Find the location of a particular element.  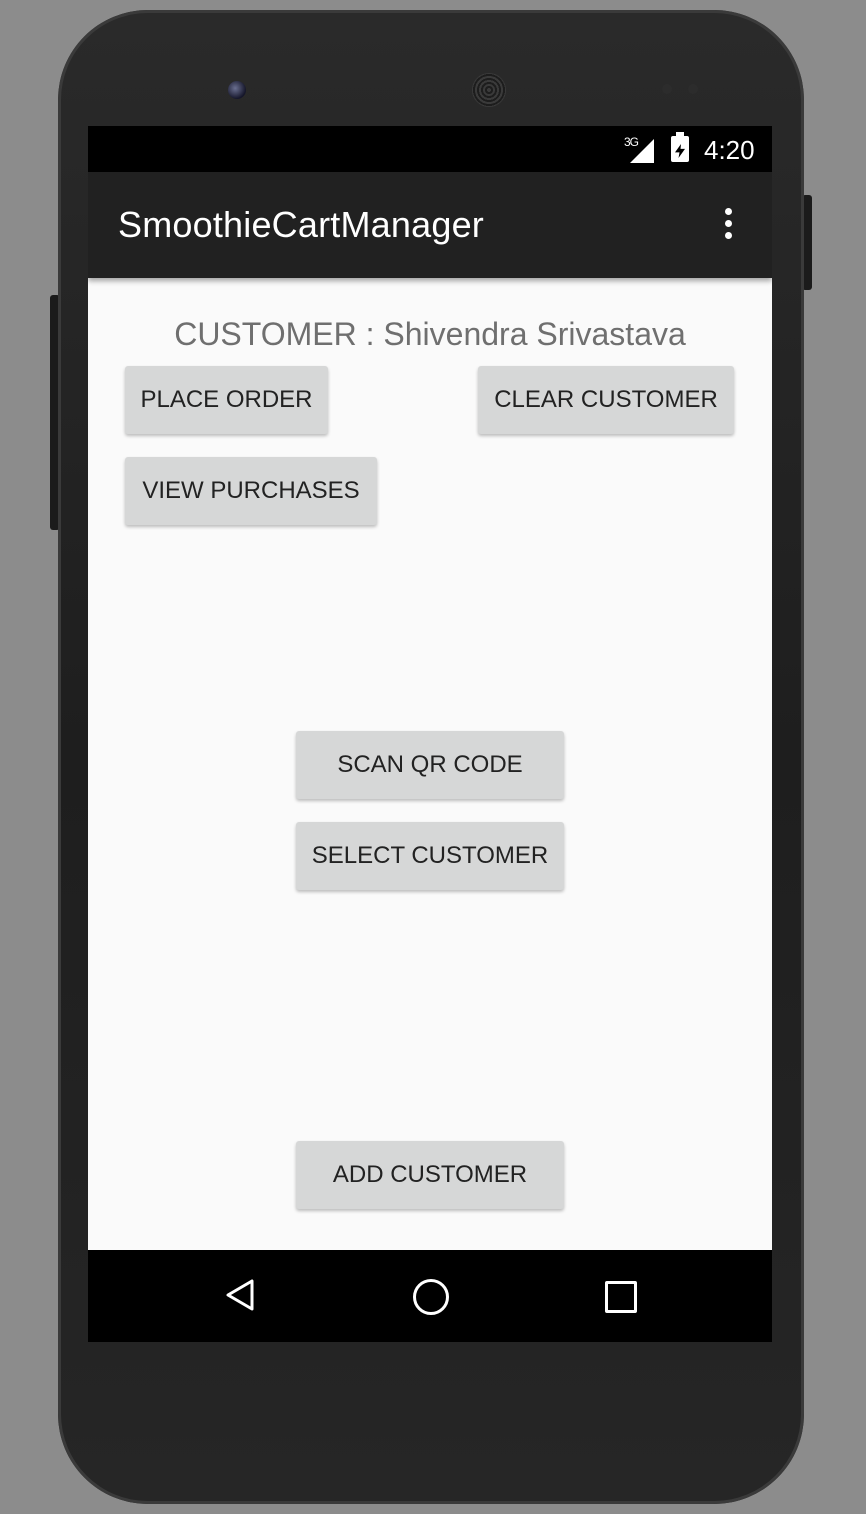

place-order-button: PLACE ORDER is located at coordinates (226, 400).